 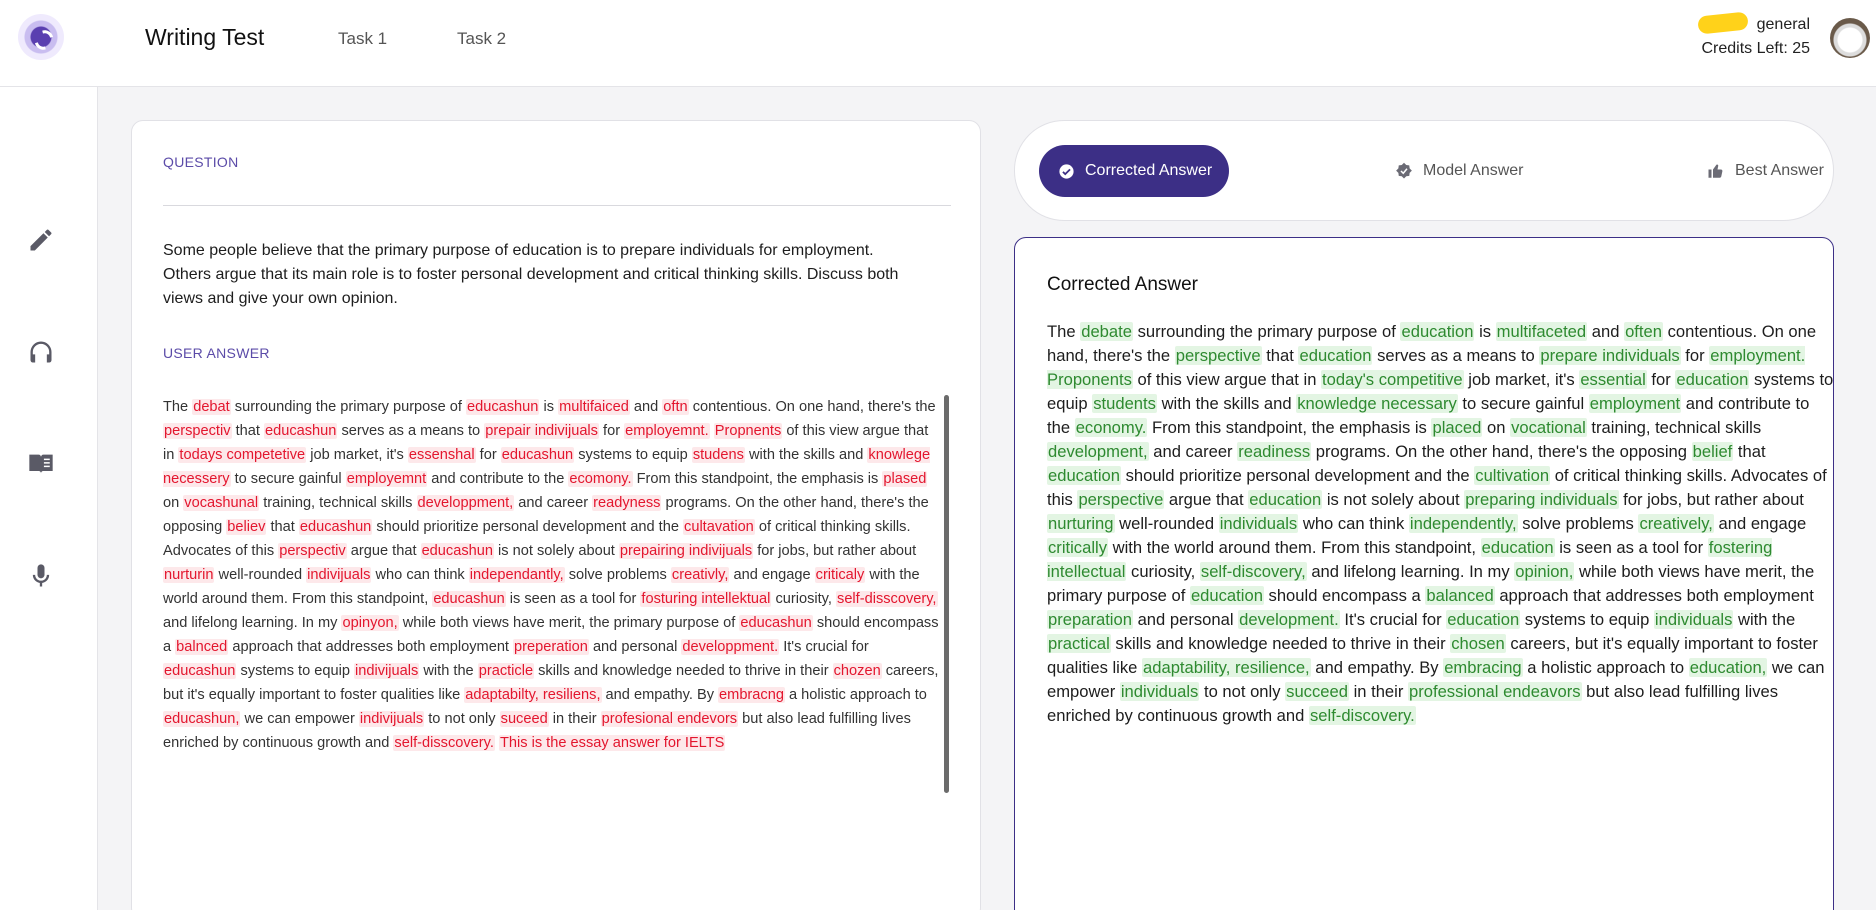 I want to click on corrected-word: practical, so click(x=1079, y=643).